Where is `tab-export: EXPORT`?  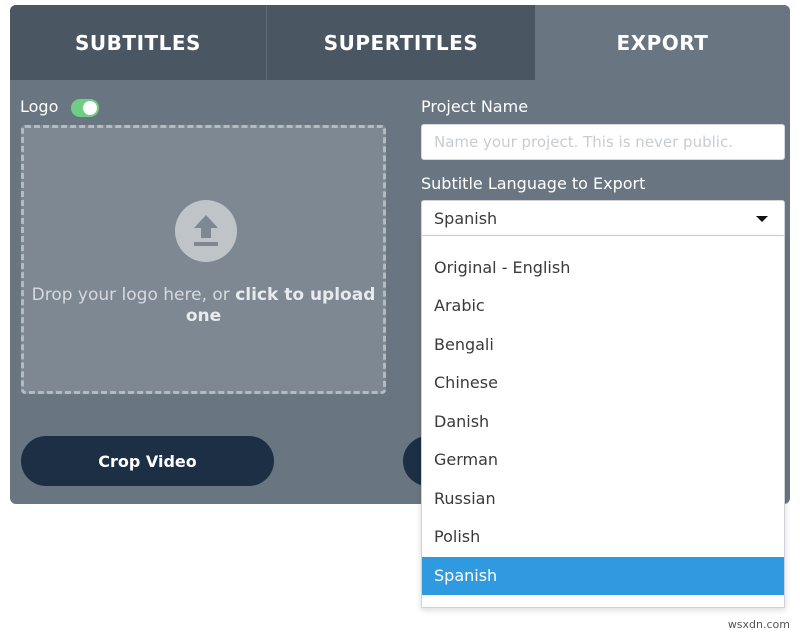
tab-export: EXPORT is located at coordinates (662, 42).